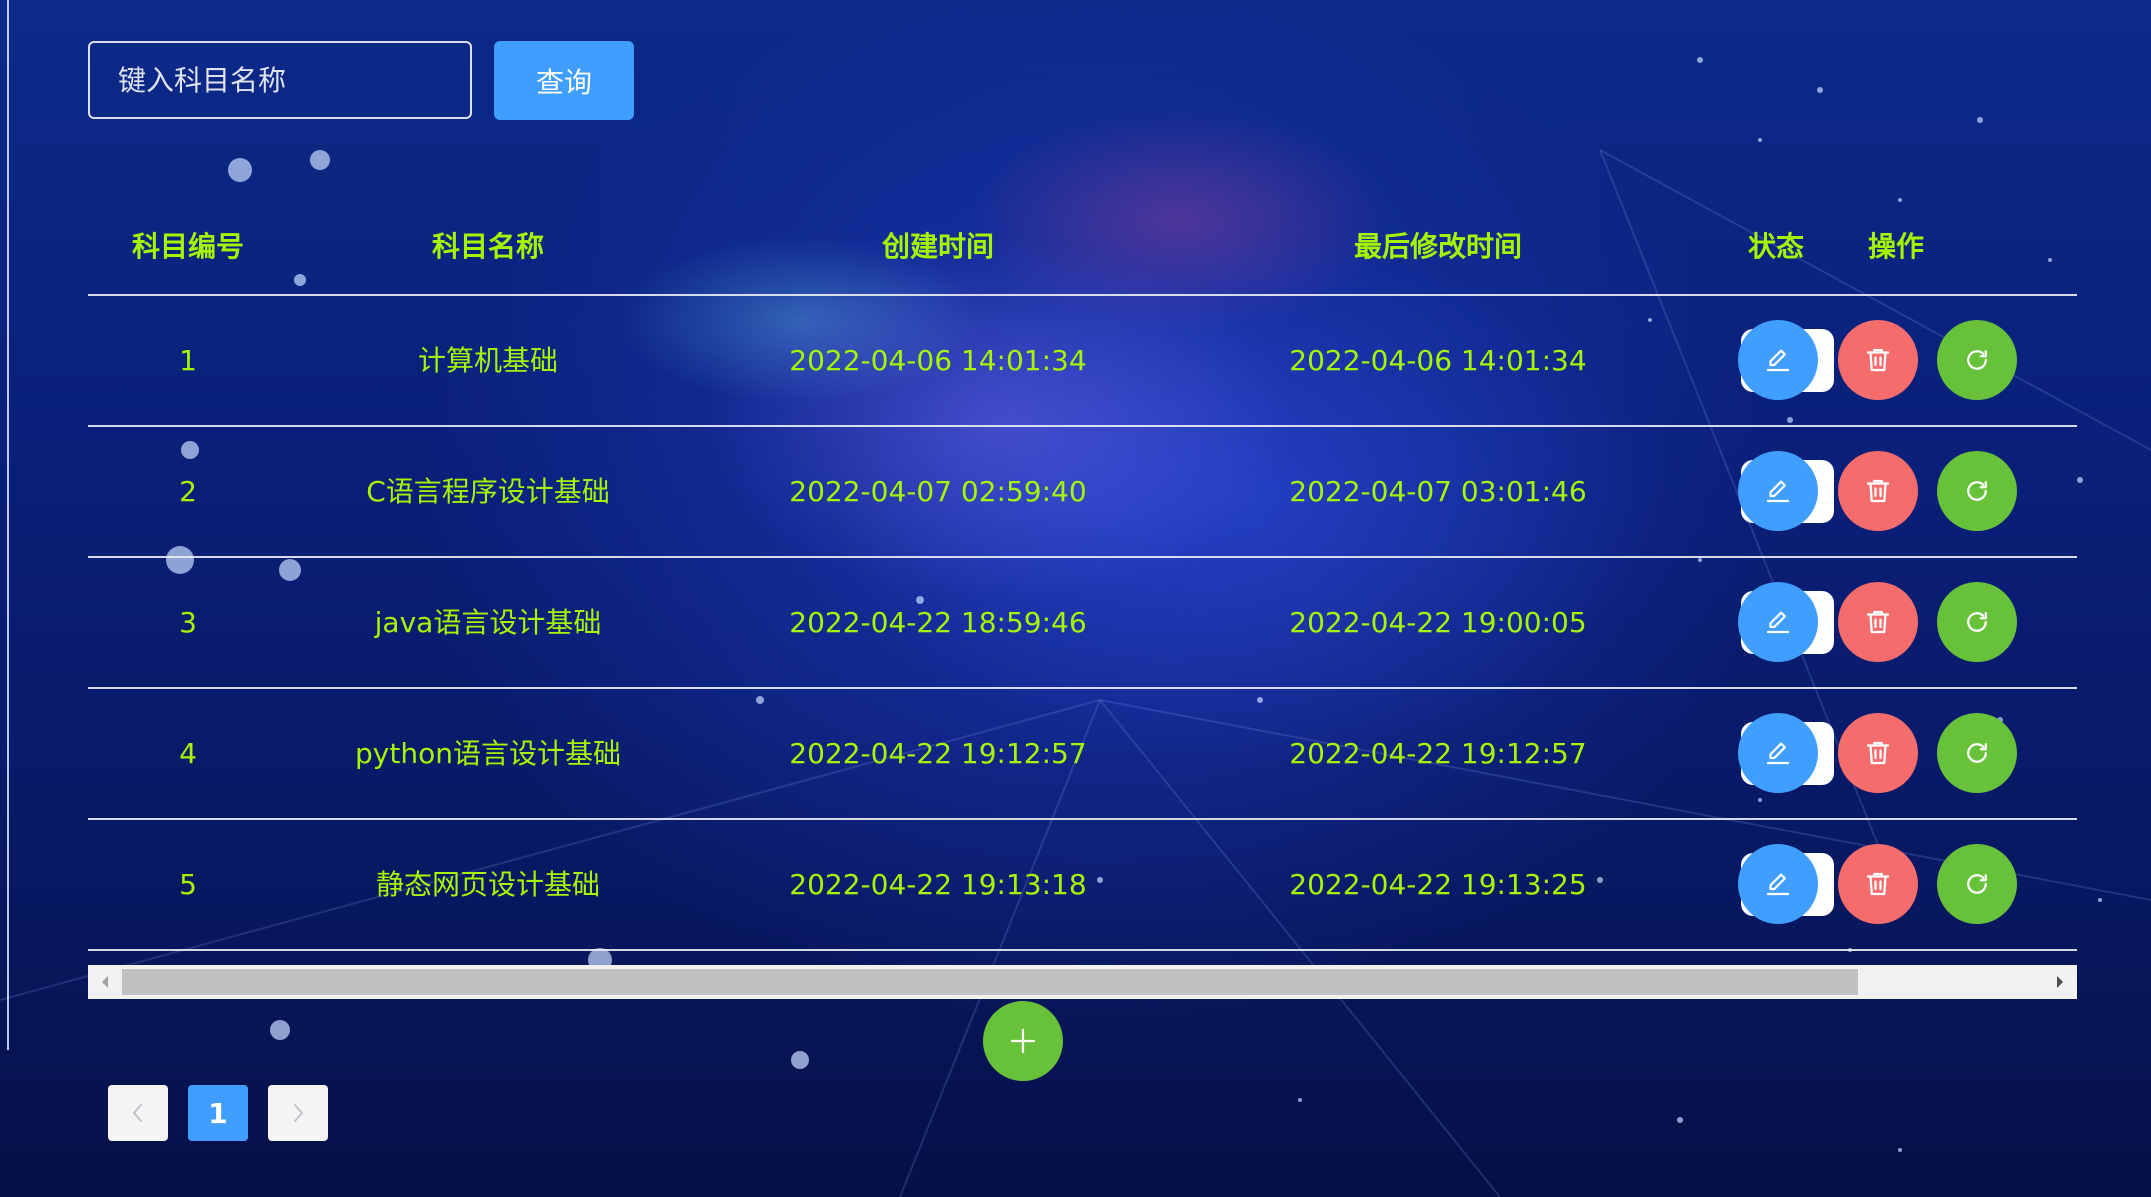  I want to click on cell-created-time: 2022-04-07 02:59:40, so click(938, 491).